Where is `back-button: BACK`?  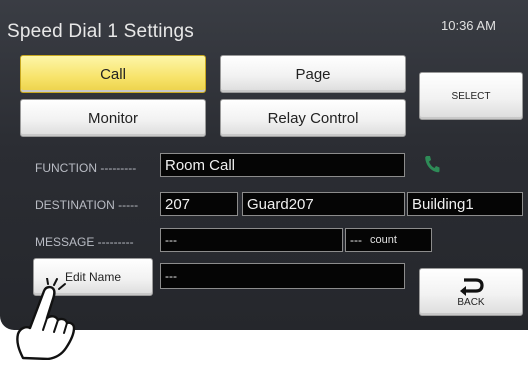 back-button: BACK is located at coordinates (471, 292).